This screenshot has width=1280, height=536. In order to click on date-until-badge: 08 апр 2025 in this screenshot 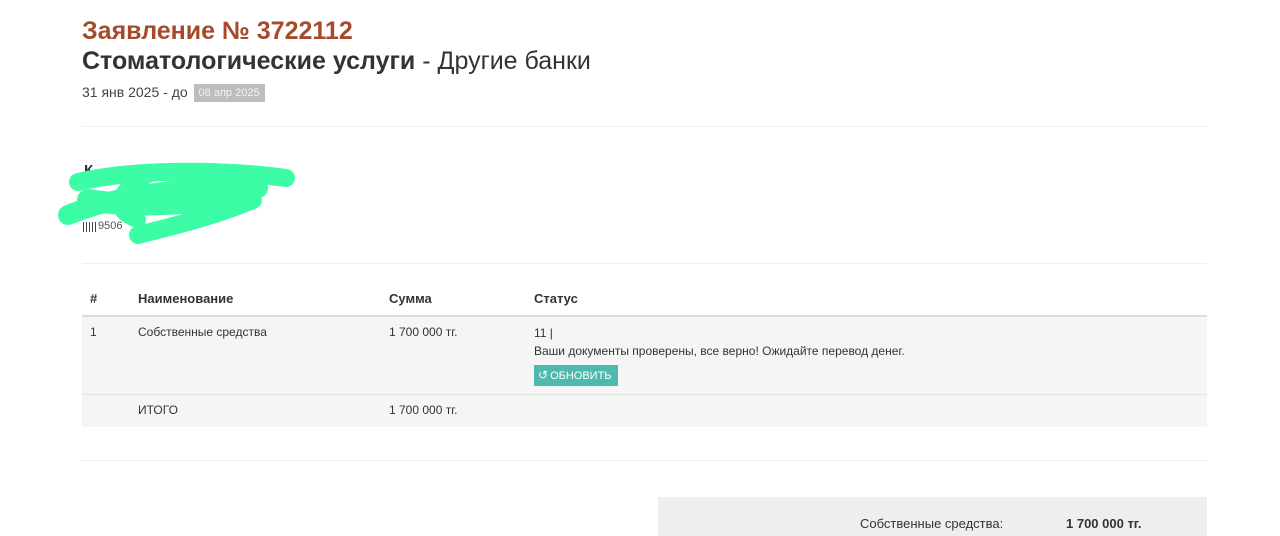, I will do `click(229, 93)`.